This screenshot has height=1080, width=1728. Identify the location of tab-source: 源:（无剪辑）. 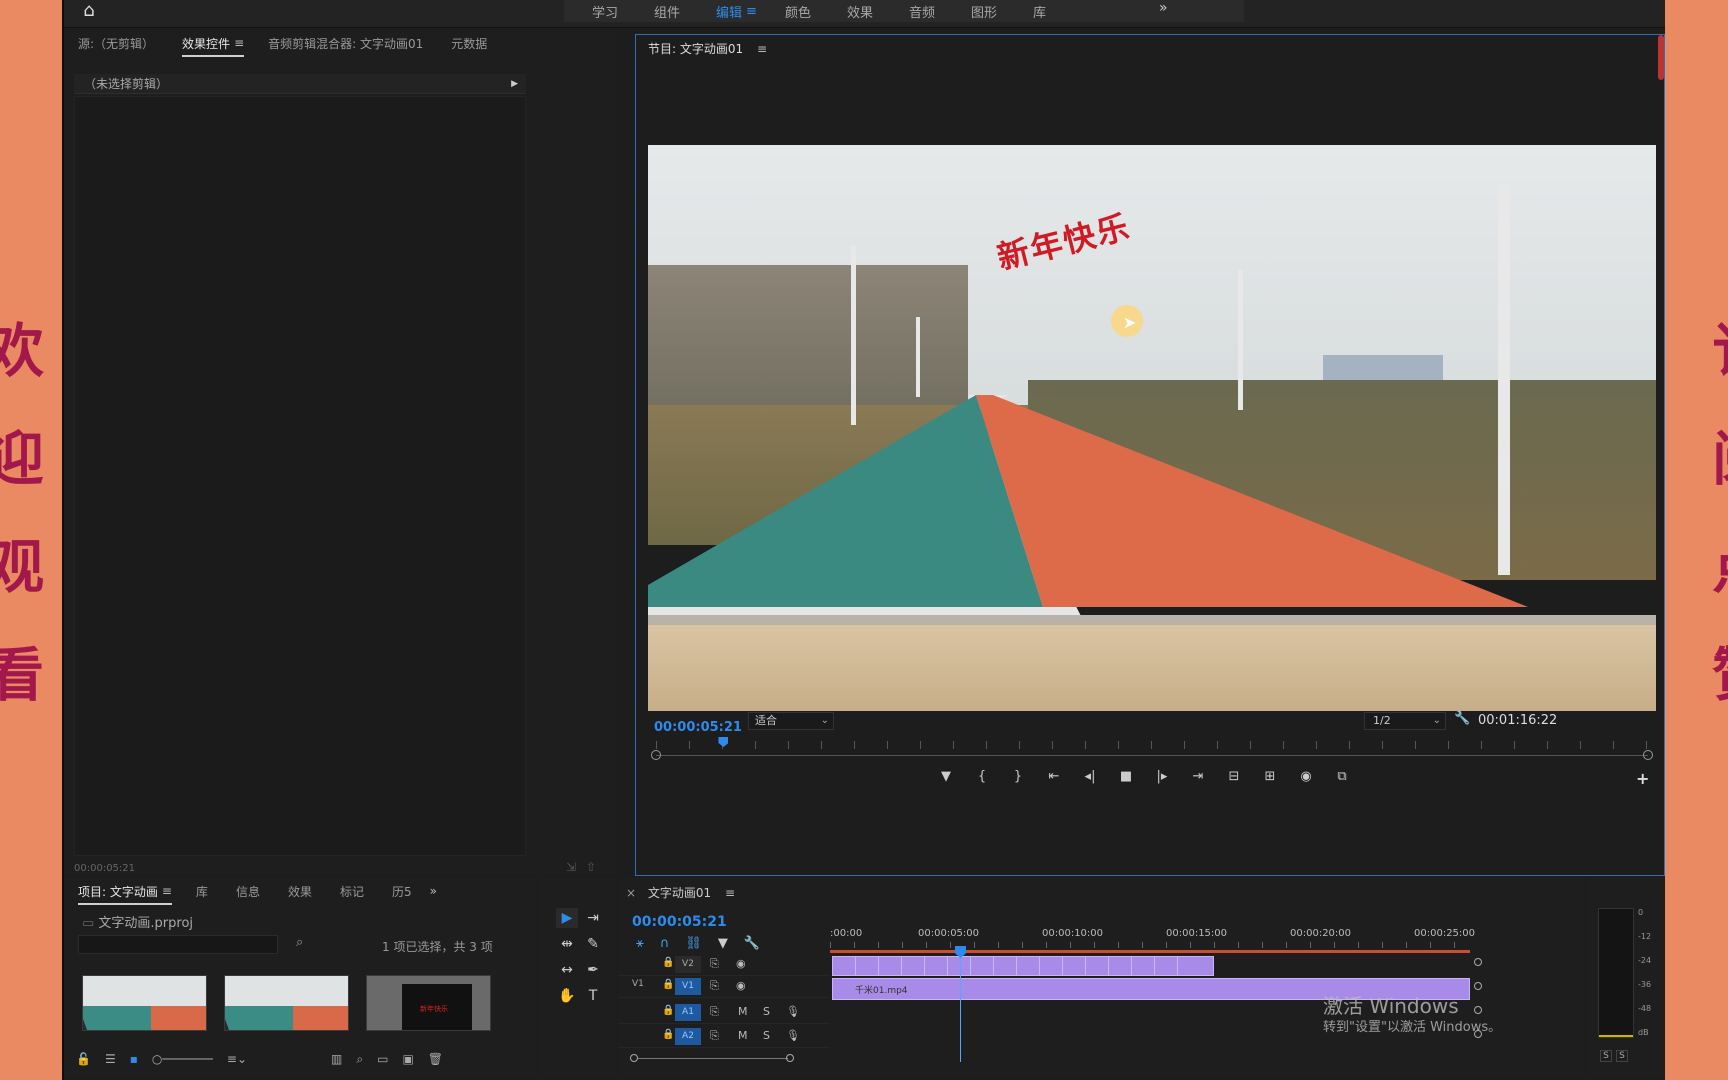
(116, 43).